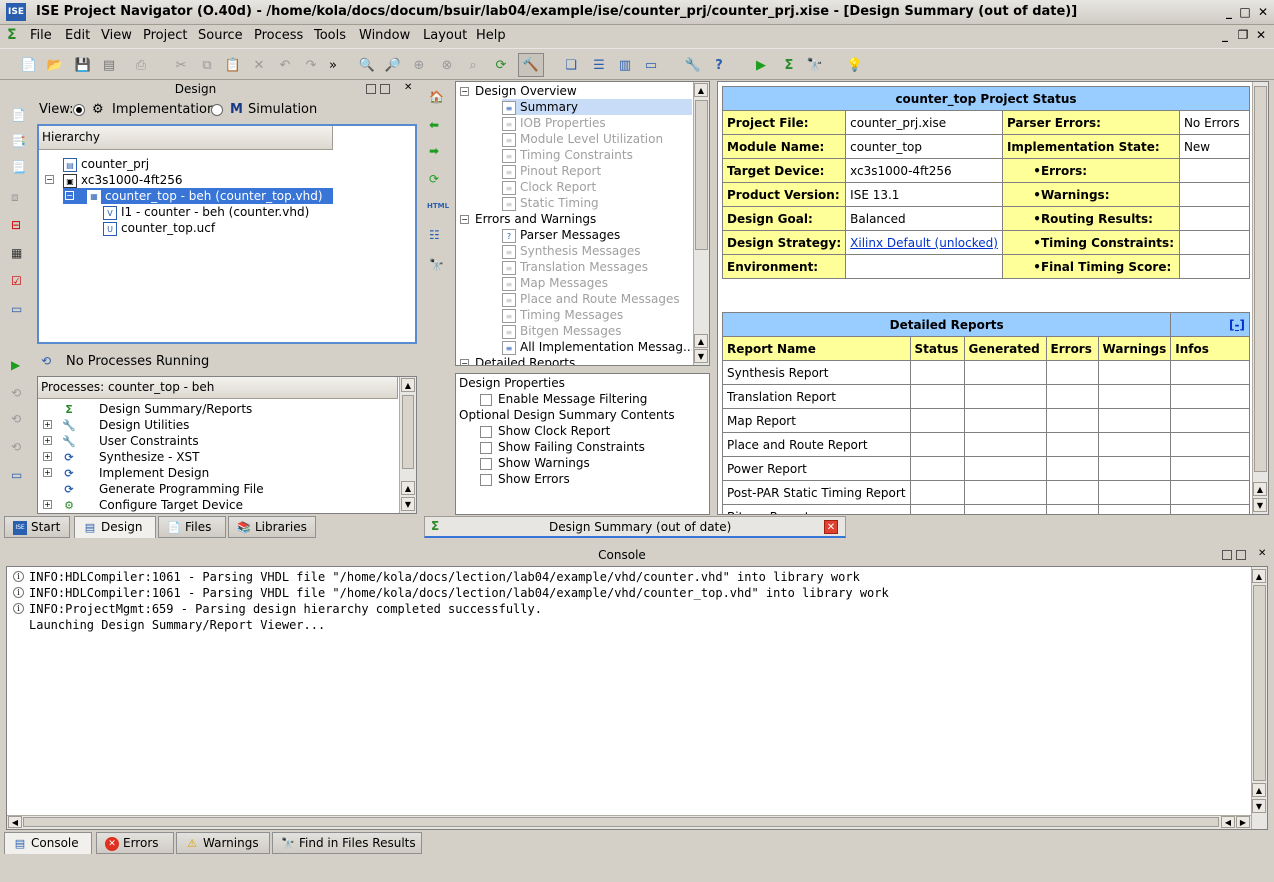 This screenshot has height=882, width=1274. I want to click on option-errors: Show Errors, so click(525, 479).